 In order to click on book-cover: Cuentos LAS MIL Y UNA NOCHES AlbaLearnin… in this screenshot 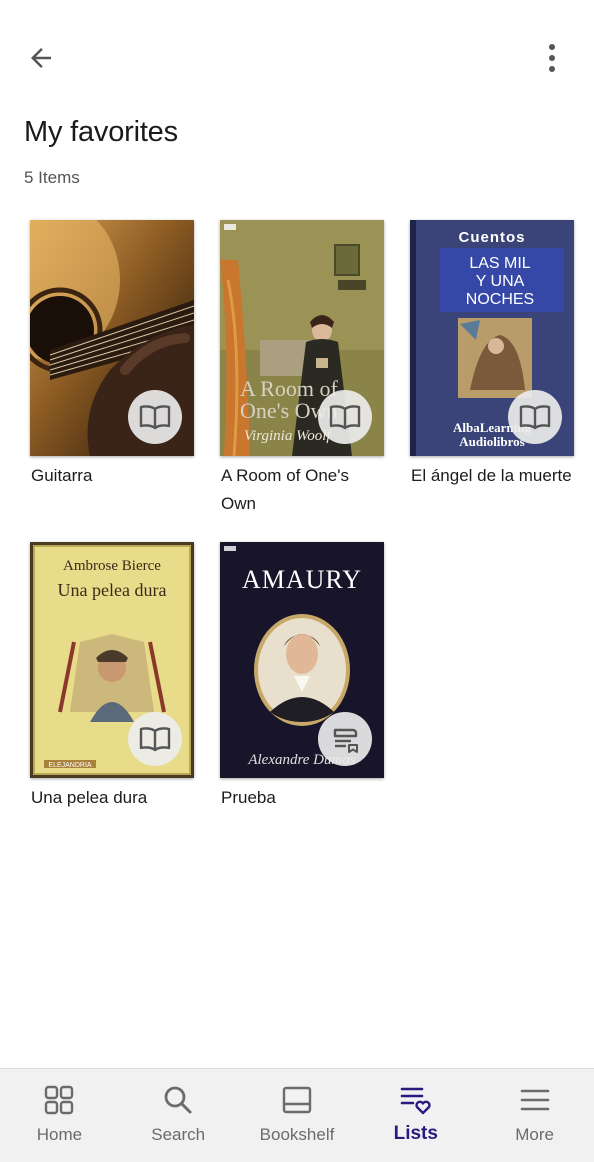, I will do `click(492, 338)`.